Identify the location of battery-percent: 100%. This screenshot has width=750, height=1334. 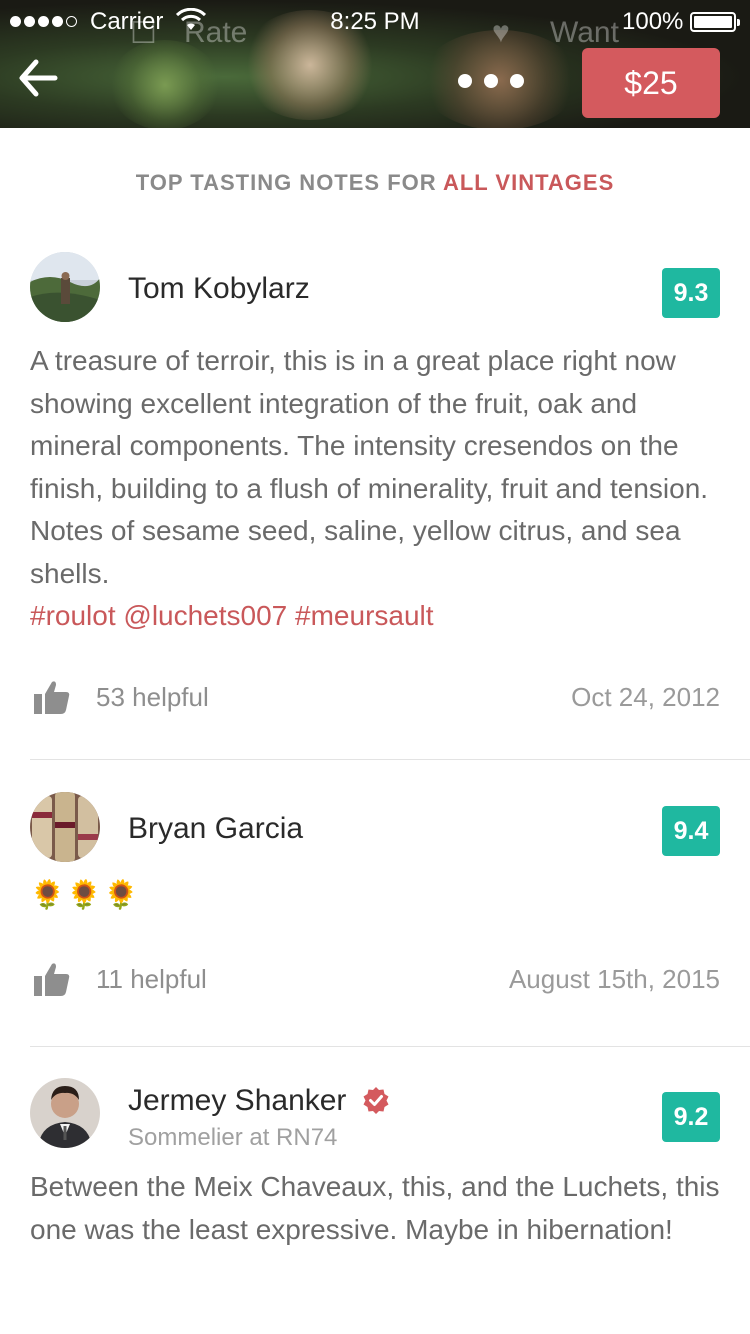
(653, 21).